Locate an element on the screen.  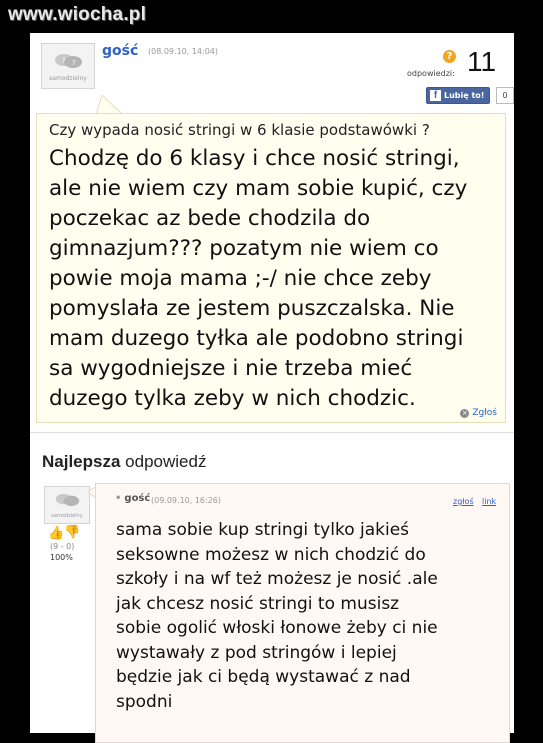
report-label: Zgłoś is located at coordinates (484, 413).